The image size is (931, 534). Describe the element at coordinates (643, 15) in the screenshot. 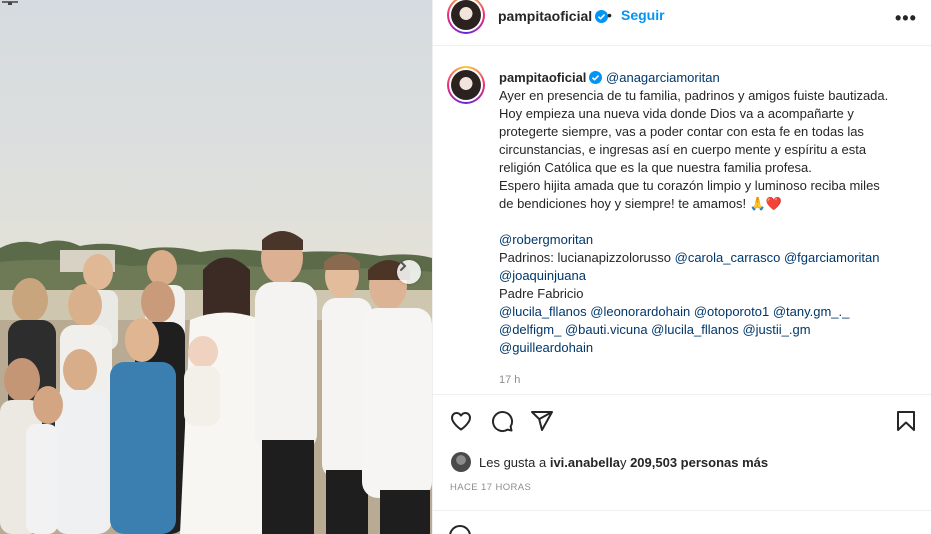

I see `follow-button: Seguir` at that location.